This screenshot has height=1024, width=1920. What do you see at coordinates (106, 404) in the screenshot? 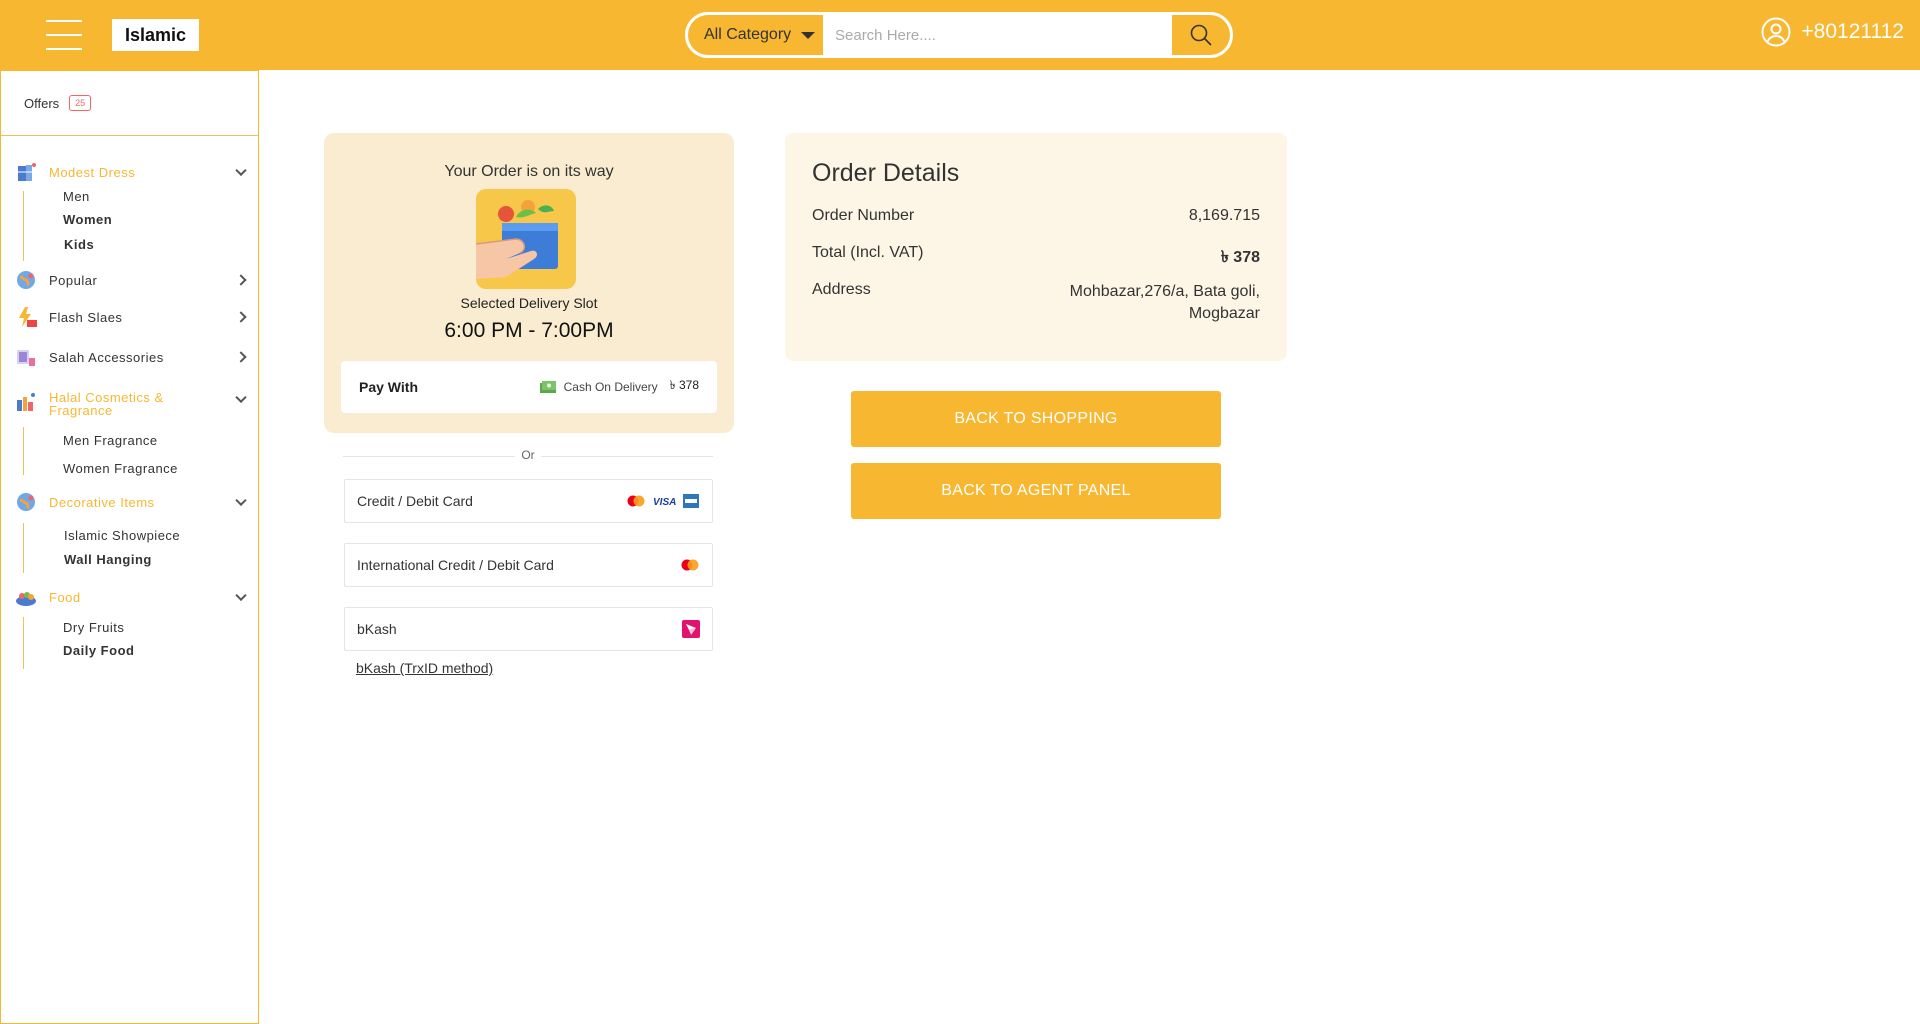
I see `sidebar-item-label: Halal Cosmetics & Fragrance` at bounding box center [106, 404].